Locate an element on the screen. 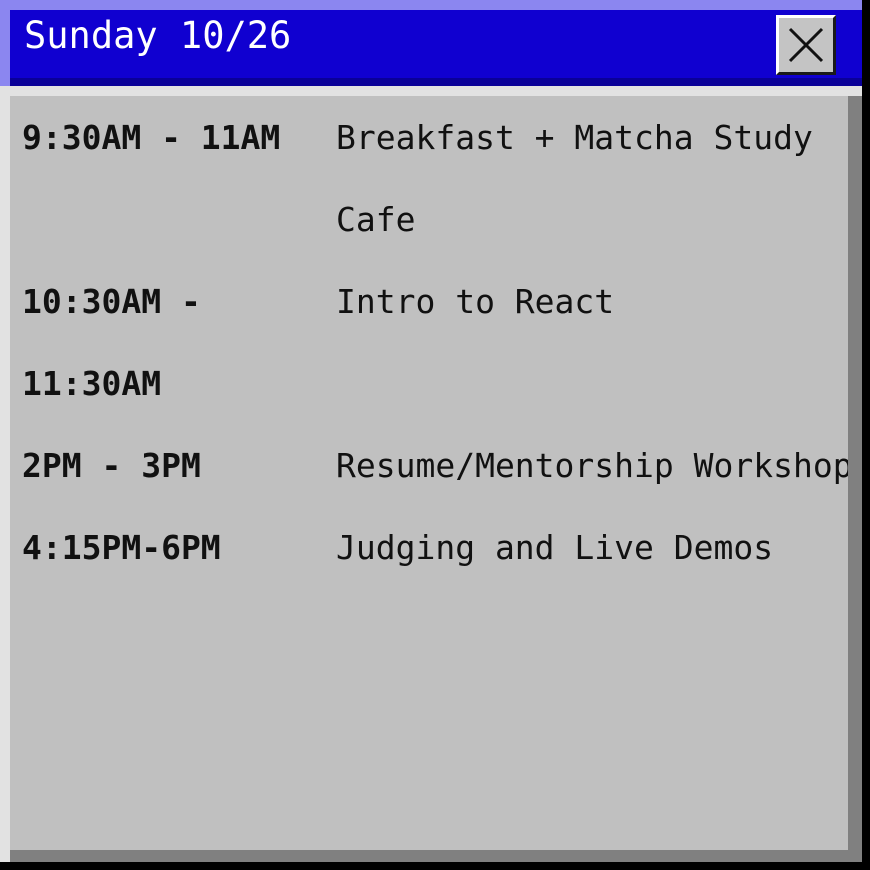  schedule-event: Intro to React is located at coordinates (475, 301).